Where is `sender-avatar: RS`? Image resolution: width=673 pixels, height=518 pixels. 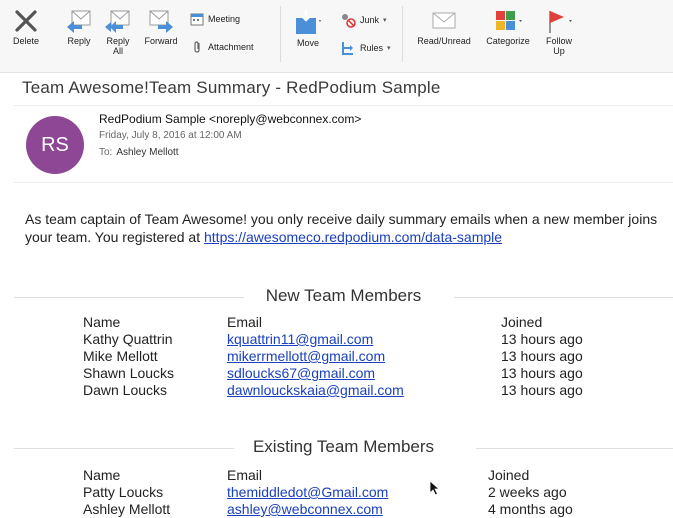
sender-avatar: RS is located at coordinates (55, 145).